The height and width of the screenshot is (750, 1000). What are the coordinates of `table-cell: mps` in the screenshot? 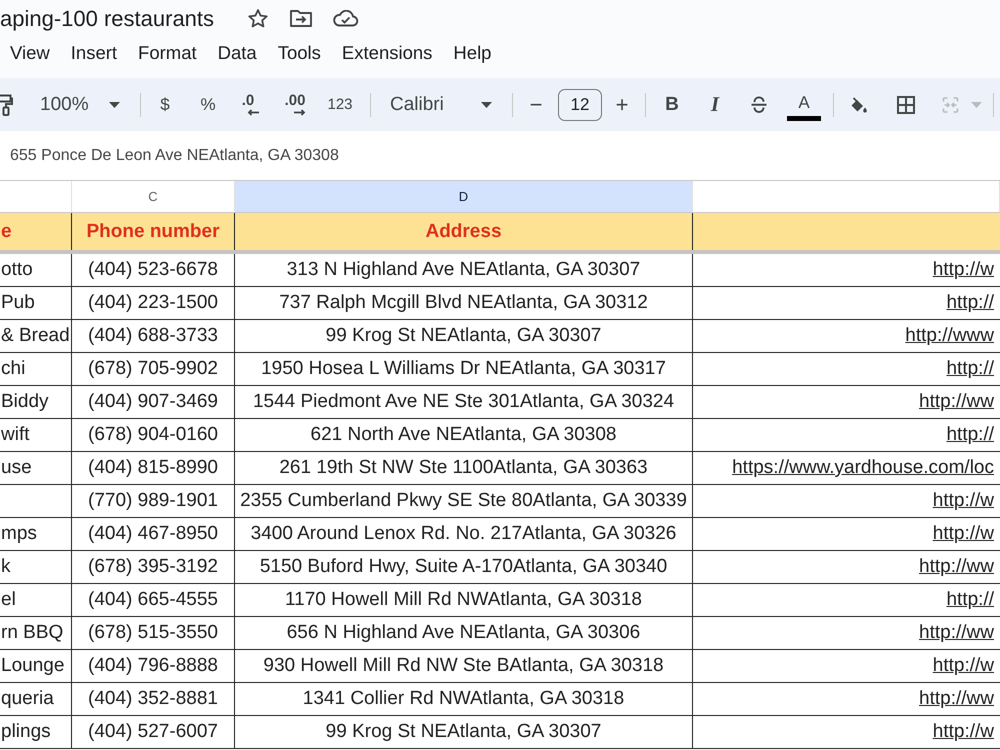 It's located at (36, 534).